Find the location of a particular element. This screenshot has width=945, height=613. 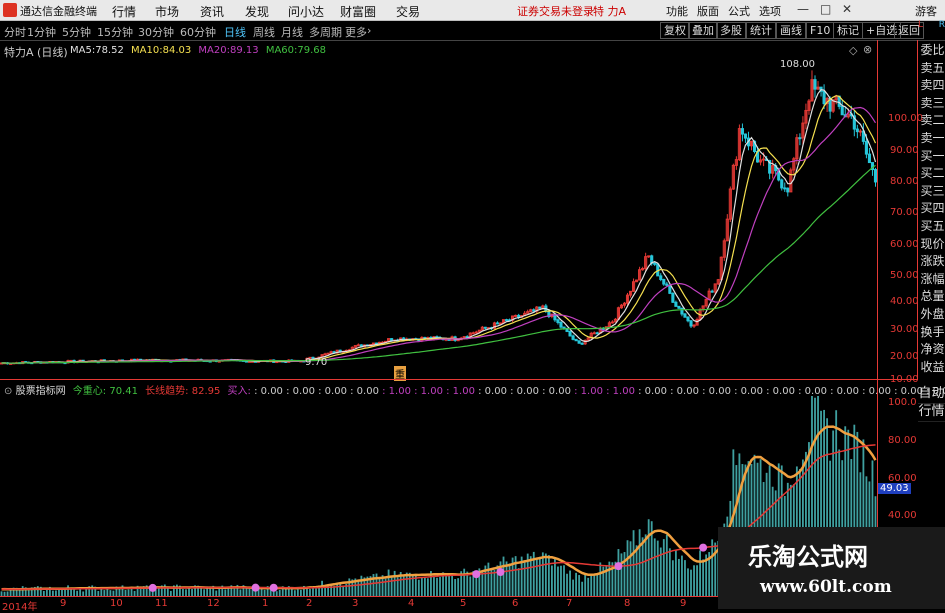

side-panel-item: 现价 is located at coordinates (932, 244).